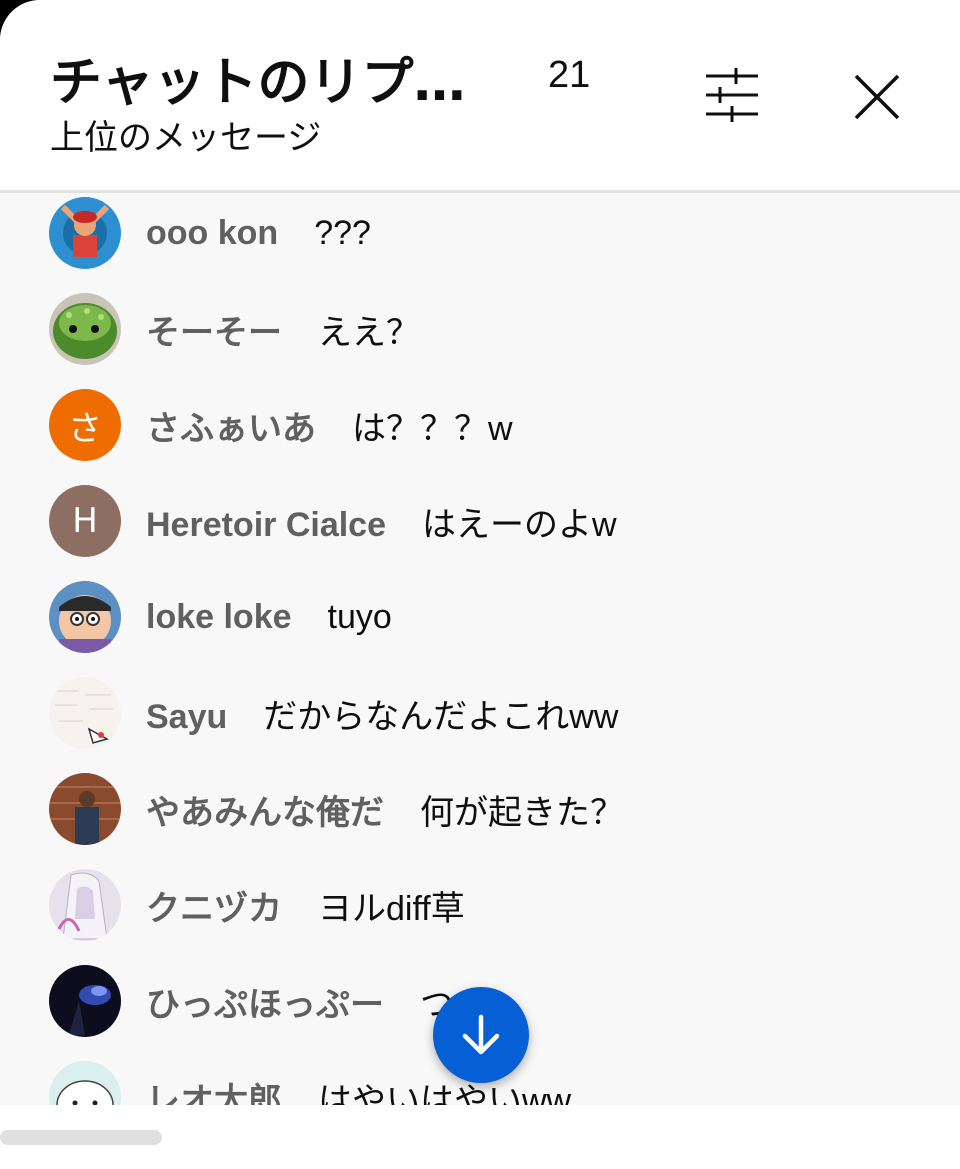  Describe the element at coordinates (519, 524) in the screenshot. I see `message-text: はえーのよw` at that location.